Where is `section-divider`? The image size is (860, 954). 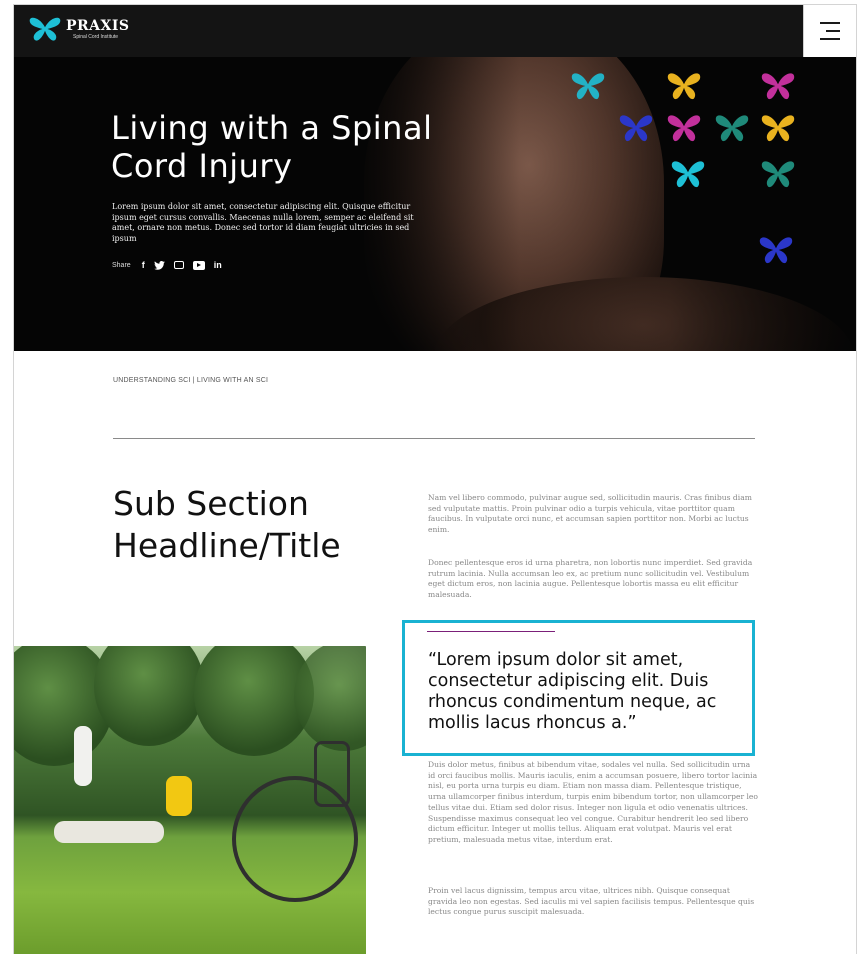
section-divider is located at coordinates (434, 438).